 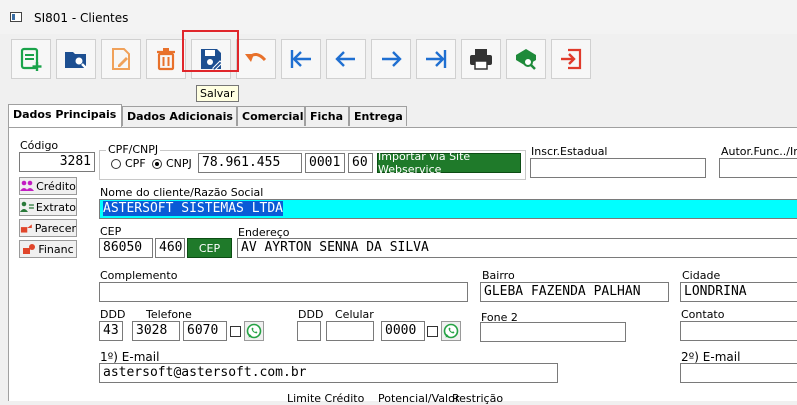 I want to click on limite-credito-label: Limite Crédito, so click(x=326, y=398).